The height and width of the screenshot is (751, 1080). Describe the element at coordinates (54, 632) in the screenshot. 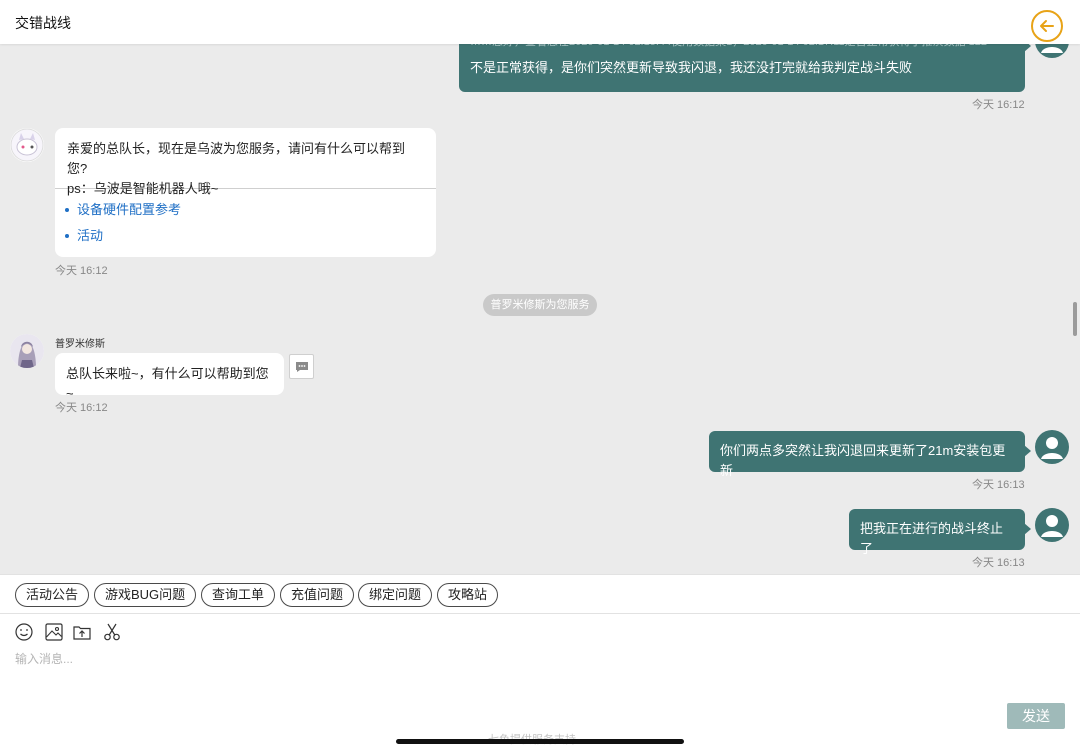

I see `image-icon` at that location.